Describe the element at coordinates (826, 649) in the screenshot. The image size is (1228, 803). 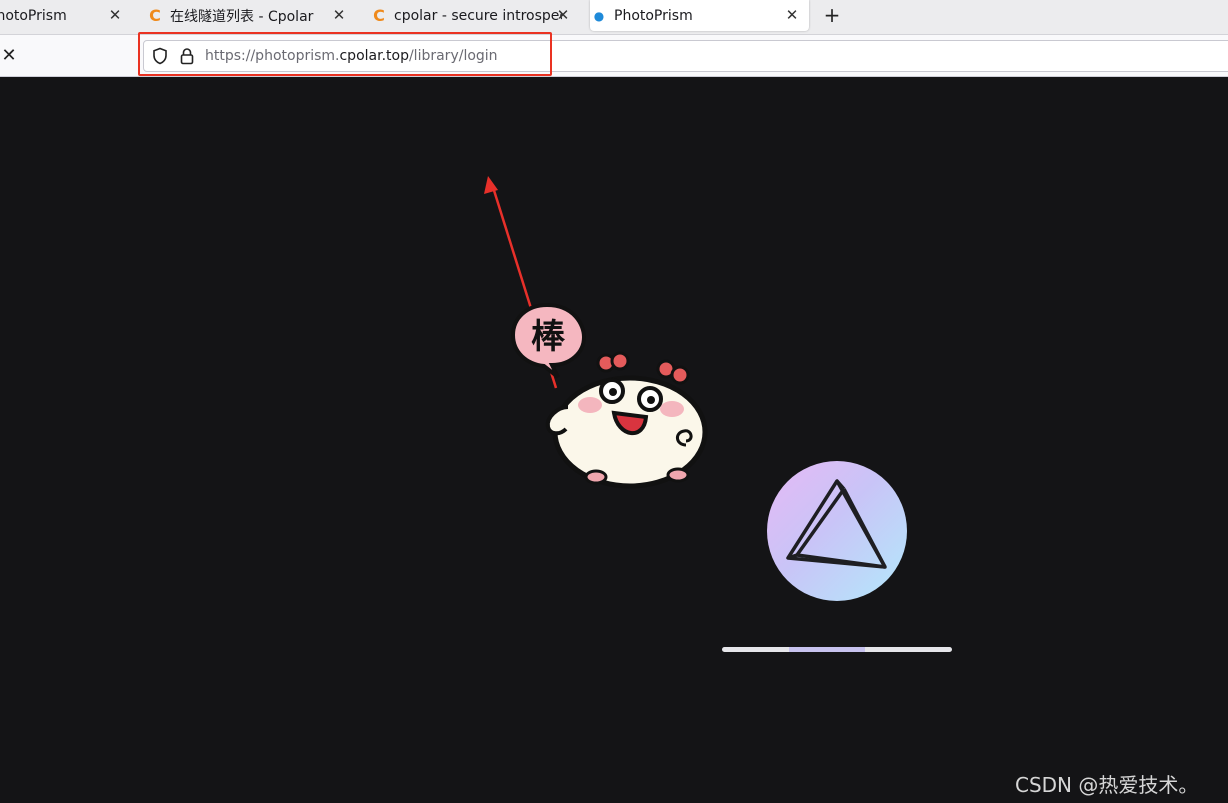
I see `loading-progress-fill` at that location.